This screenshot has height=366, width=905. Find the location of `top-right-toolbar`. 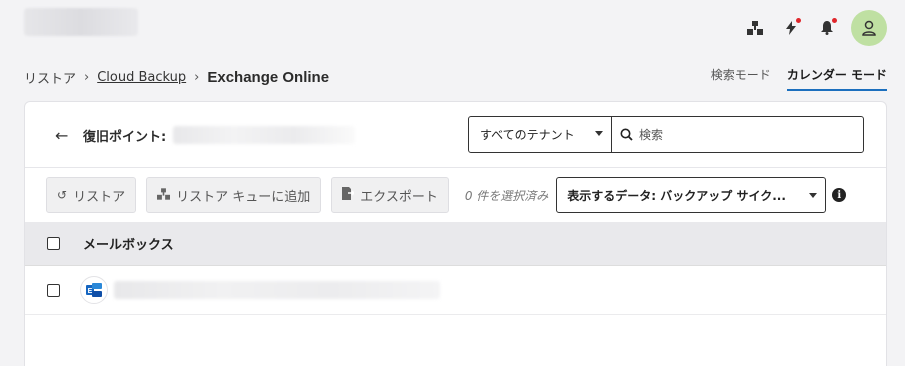

top-right-toolbar is located at coordinates (812, 28).